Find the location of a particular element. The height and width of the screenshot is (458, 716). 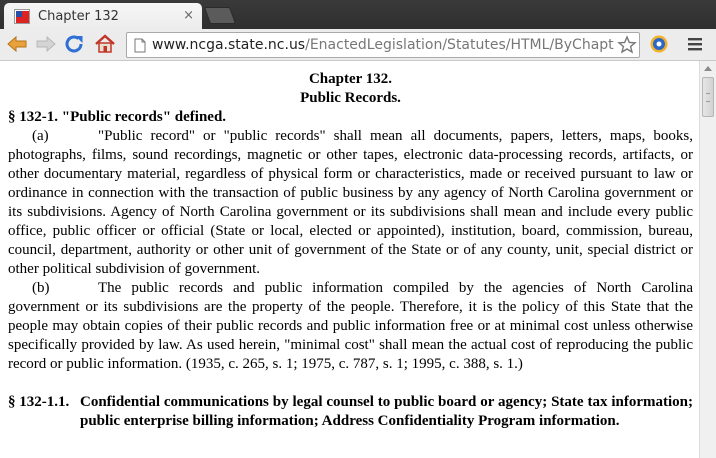

tab-active: Chapter 132 × is located at coordinates (103, 16).